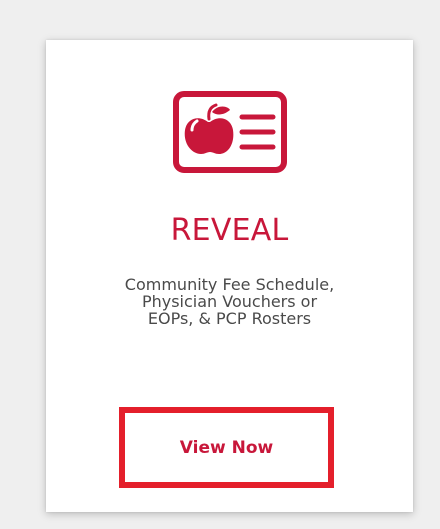 This screenshot has width=440, height=529. I want to click on description-line: EOPs, & PCP Rosters, so click(229, 318).